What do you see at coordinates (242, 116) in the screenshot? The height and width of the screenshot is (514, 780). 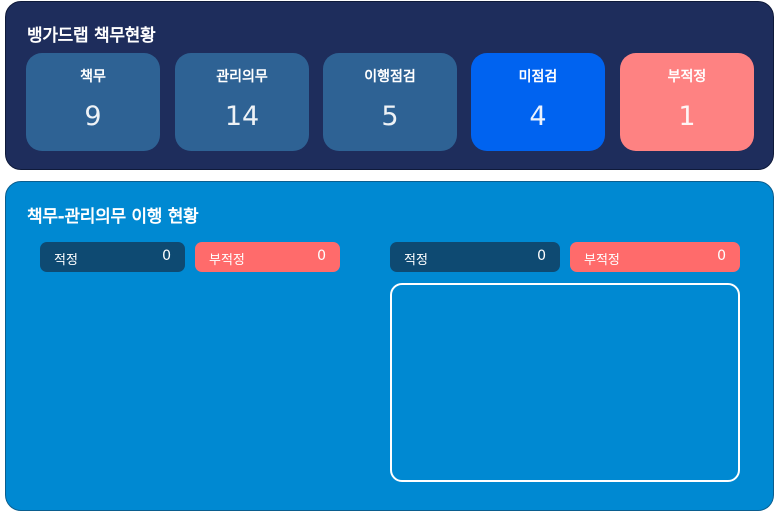 I see `stat-card-value: 14` at bounding box center [242, 116].